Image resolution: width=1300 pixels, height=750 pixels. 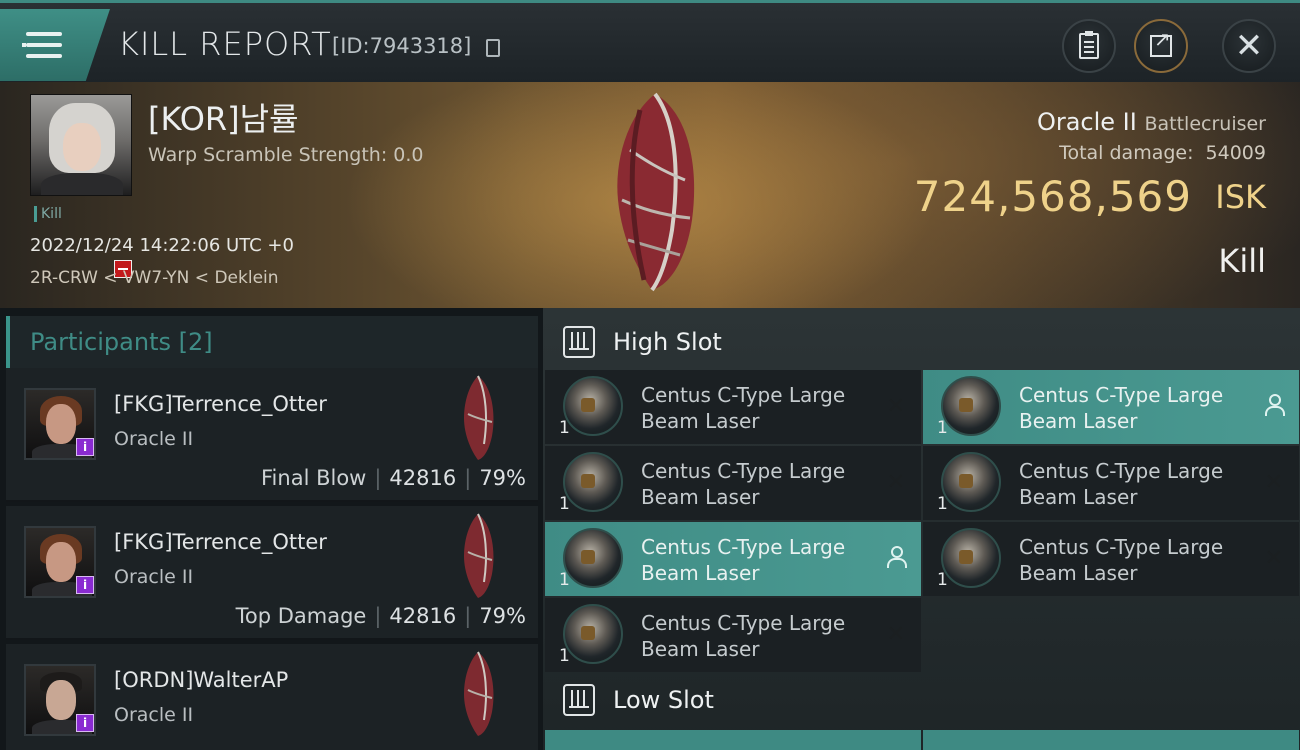 I want to click on kill-tag: Kill, so click(x=48, y=214).